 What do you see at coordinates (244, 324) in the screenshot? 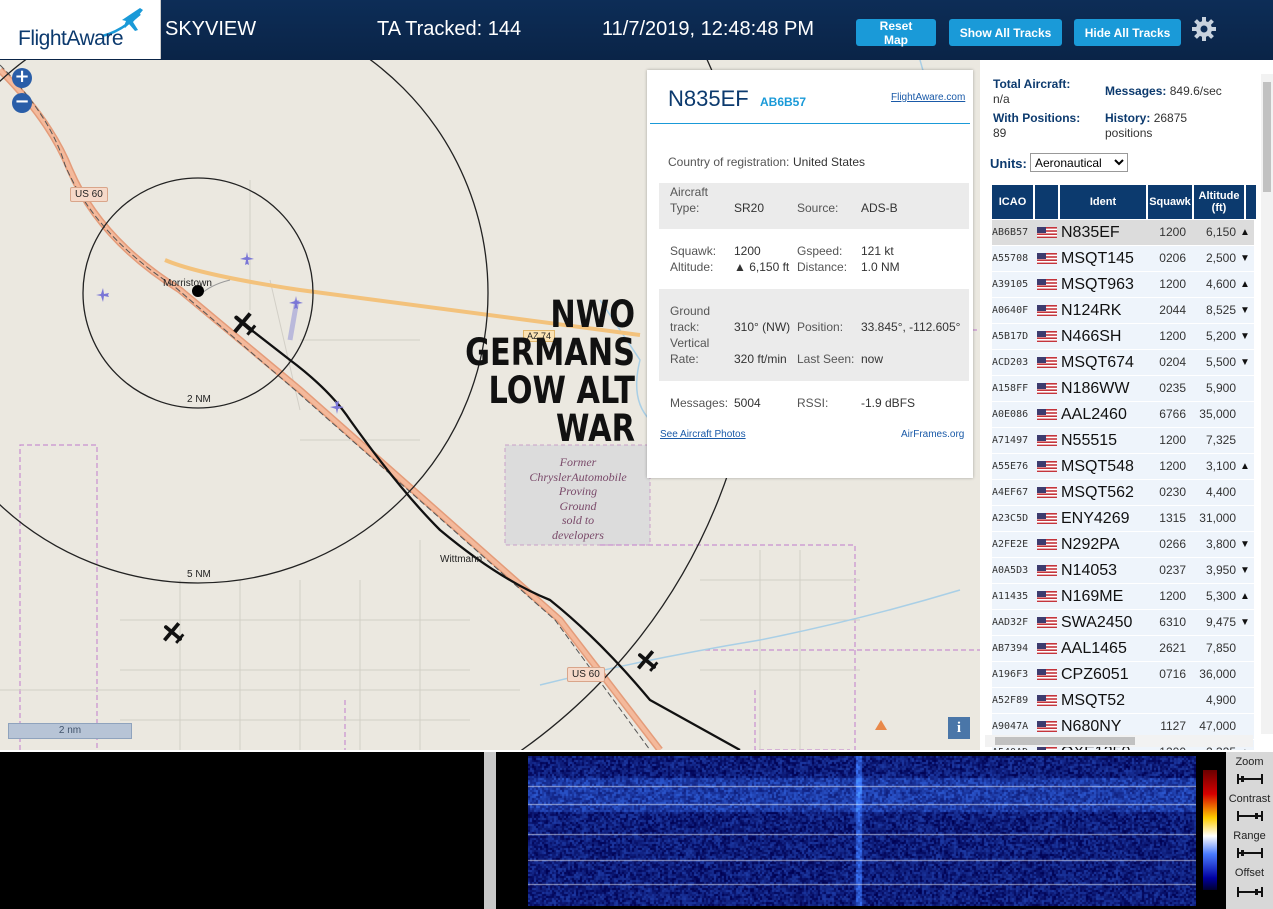
I see `selected-aircraft-icon` at bounding box center [244, 324].